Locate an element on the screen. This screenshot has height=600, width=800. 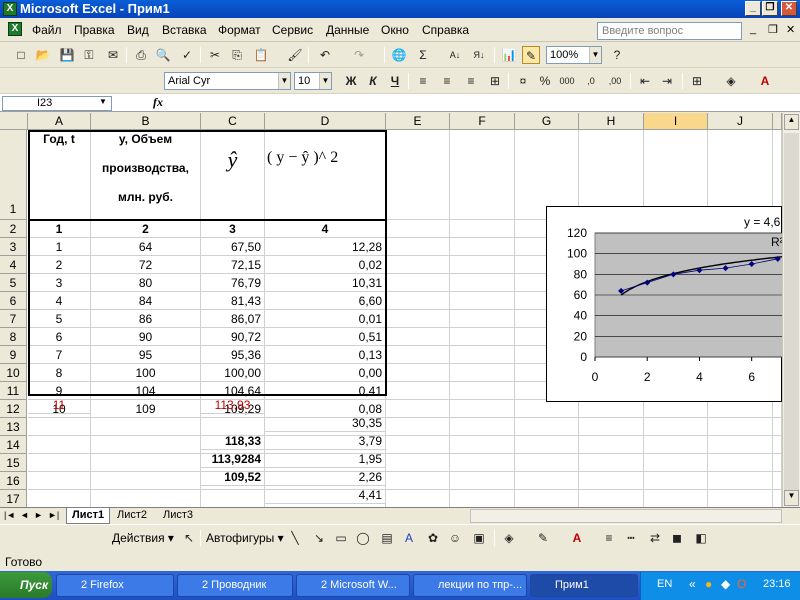
open-icon: 📂 is located at coordinates (43, 55).